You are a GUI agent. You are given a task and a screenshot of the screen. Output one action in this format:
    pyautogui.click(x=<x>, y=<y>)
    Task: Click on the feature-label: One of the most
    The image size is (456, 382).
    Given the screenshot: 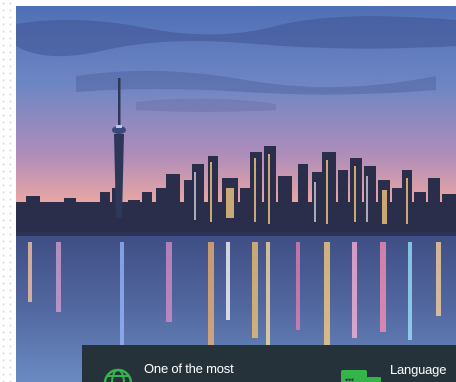 What is the action you would take?
    pyautogui.click(x=189, y=368)
    